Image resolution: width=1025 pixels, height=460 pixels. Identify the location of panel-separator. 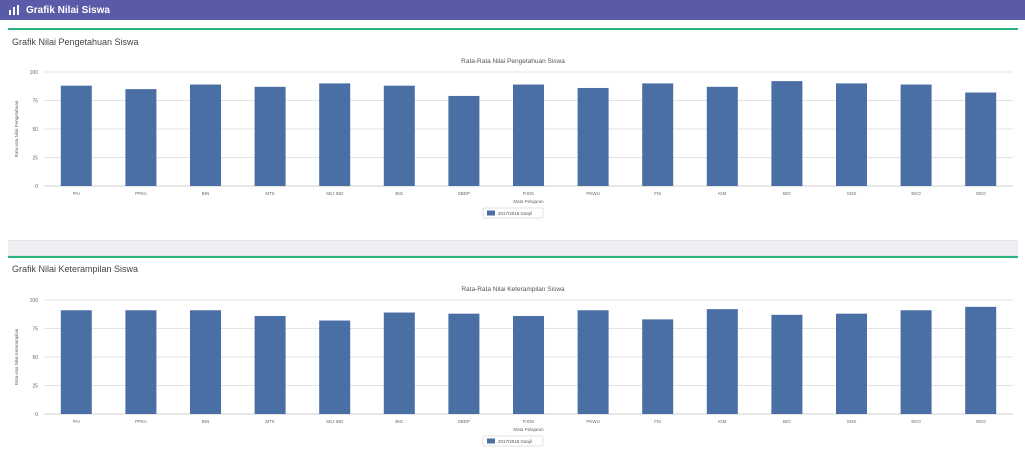
(513, 248).